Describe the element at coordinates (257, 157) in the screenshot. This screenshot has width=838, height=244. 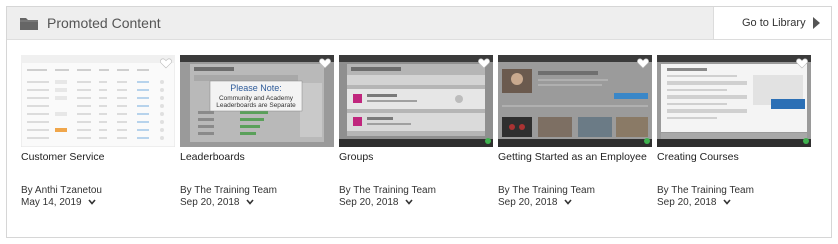
I see `card-title: Leaderboards` at that location.